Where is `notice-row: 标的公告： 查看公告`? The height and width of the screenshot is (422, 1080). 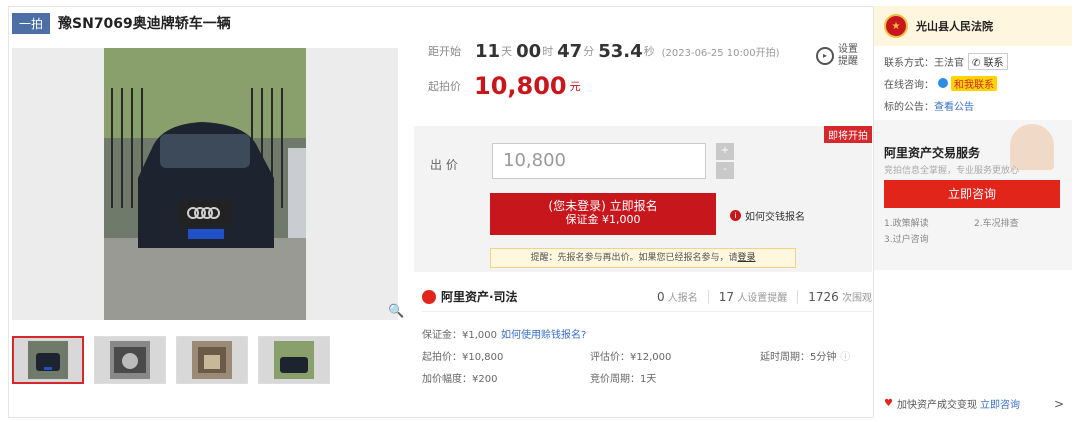
notice-row: 标的公告： 查看公告 is located at coordinates (973, 105).